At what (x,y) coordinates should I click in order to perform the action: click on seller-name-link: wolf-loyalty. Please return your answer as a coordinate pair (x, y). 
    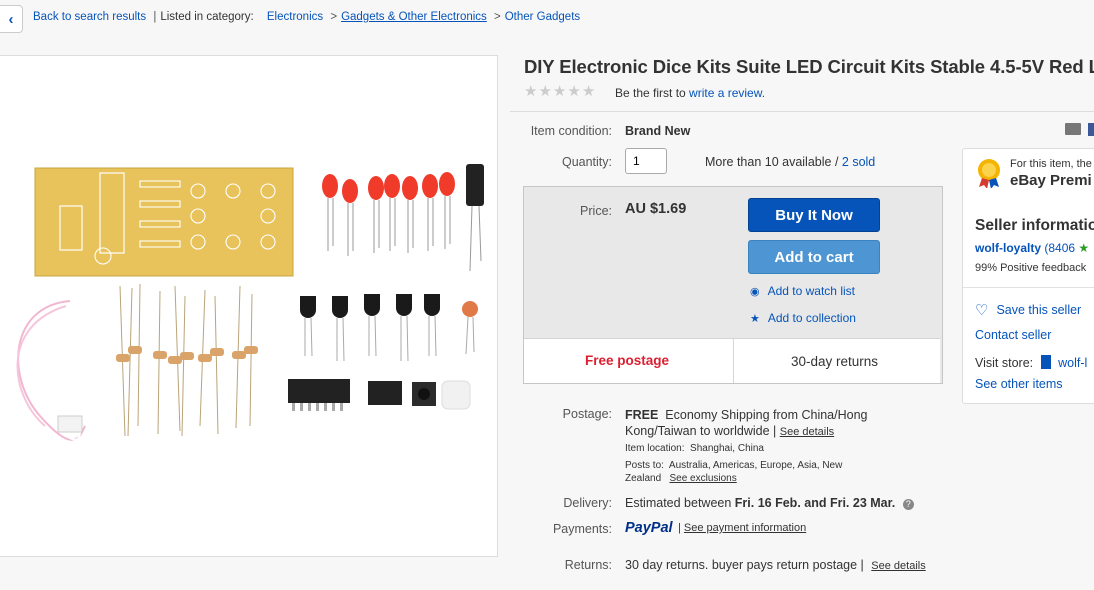
    Looking at the image, I should click on (1008, 248).